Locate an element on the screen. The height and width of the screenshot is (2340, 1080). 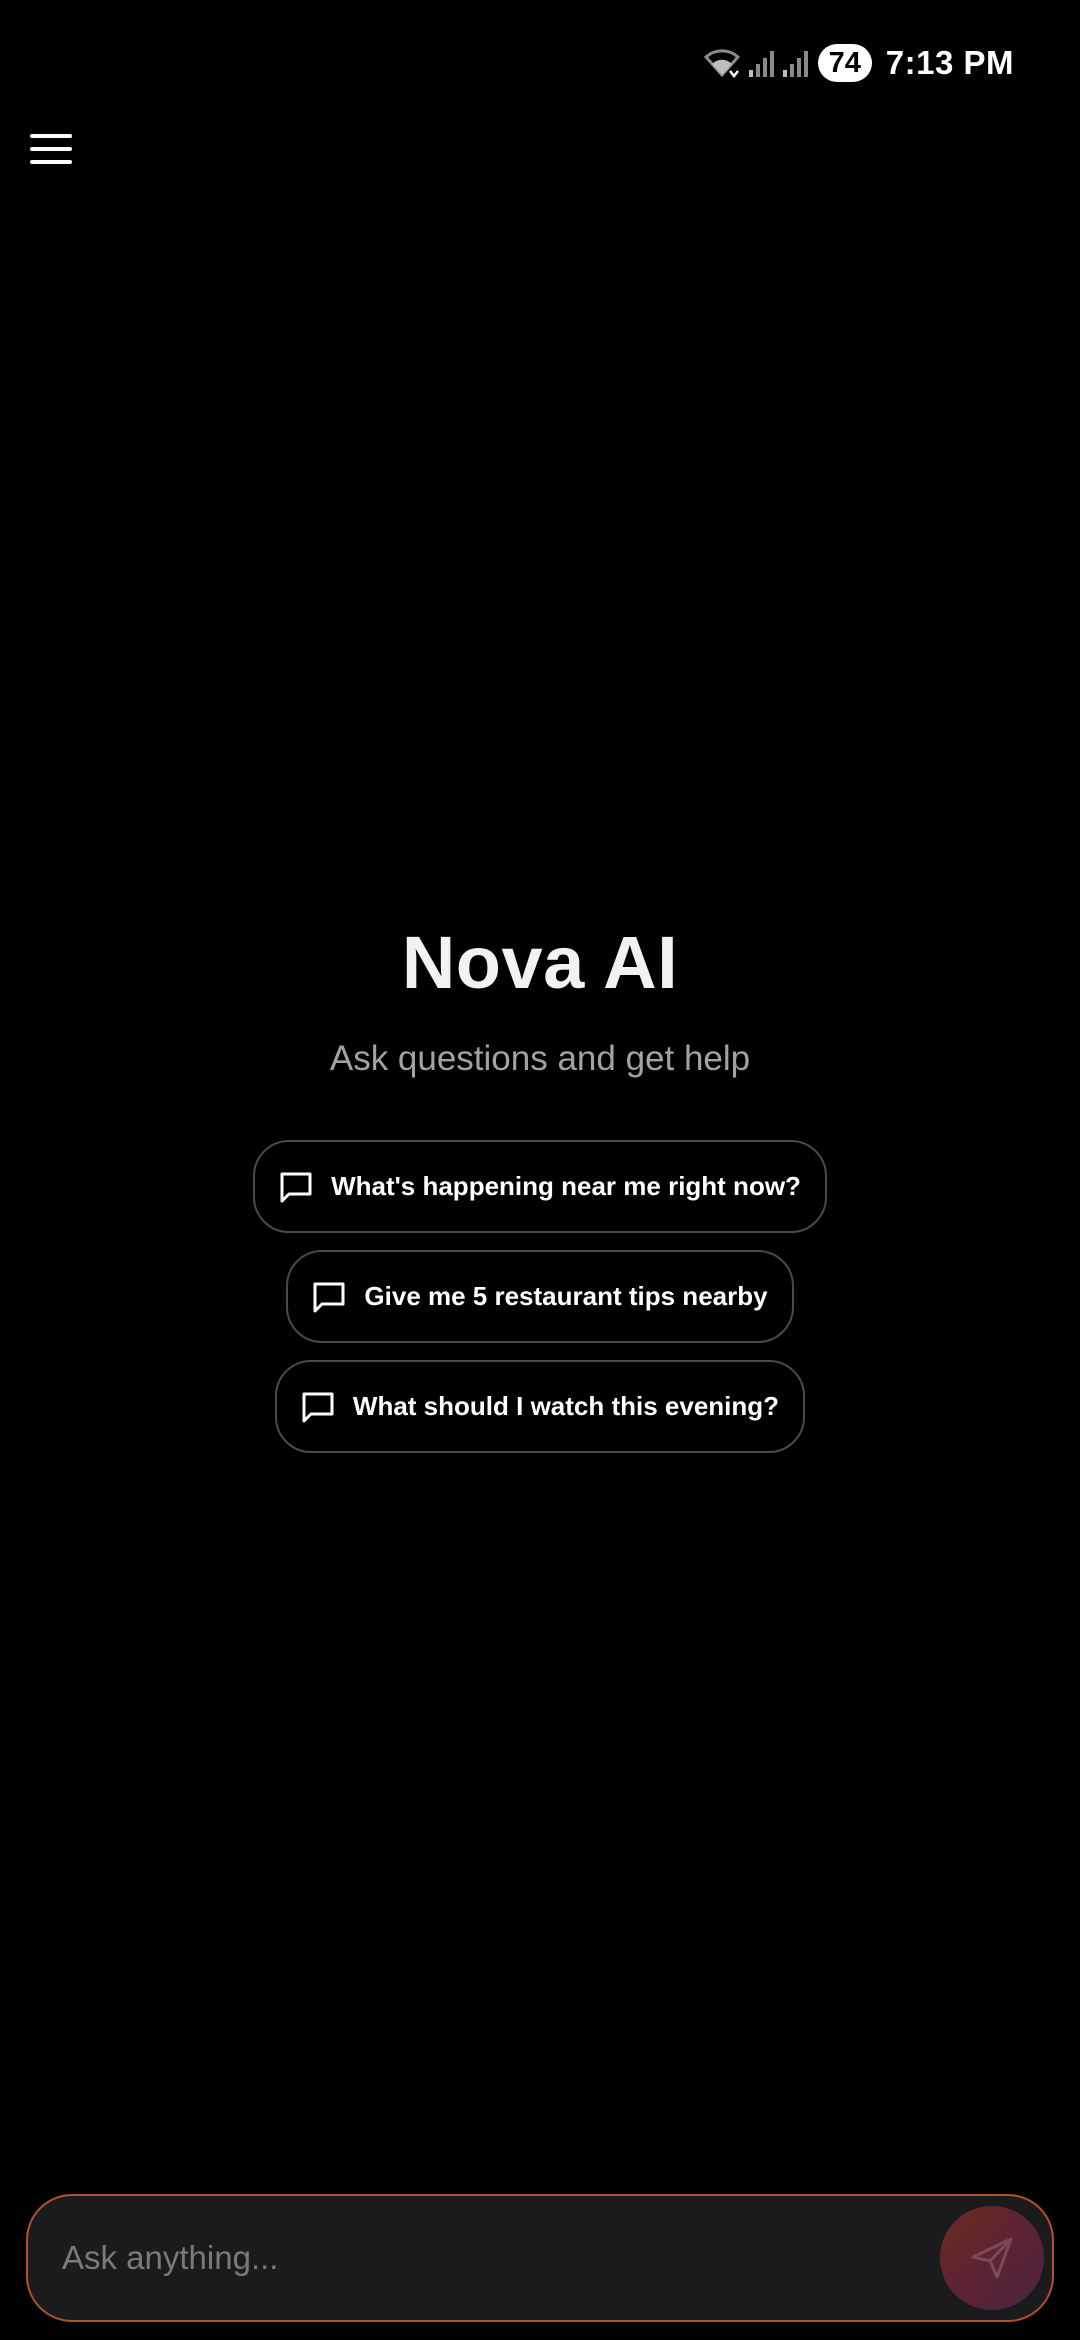
status-icons is located at coordinates (756, 63).